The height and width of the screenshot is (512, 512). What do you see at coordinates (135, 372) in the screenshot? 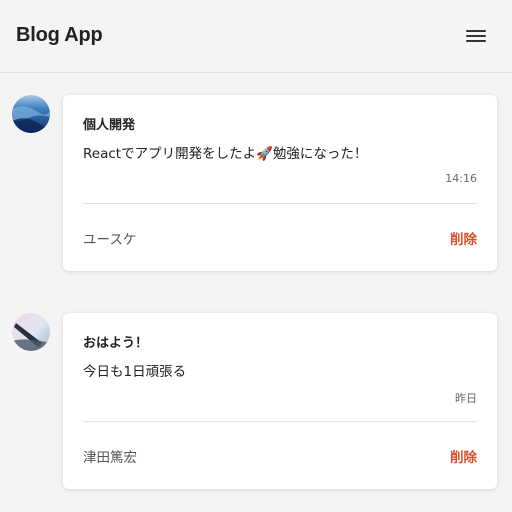
I see `post-body: 今日も1日頑張る` at bounding box center [135, 372].